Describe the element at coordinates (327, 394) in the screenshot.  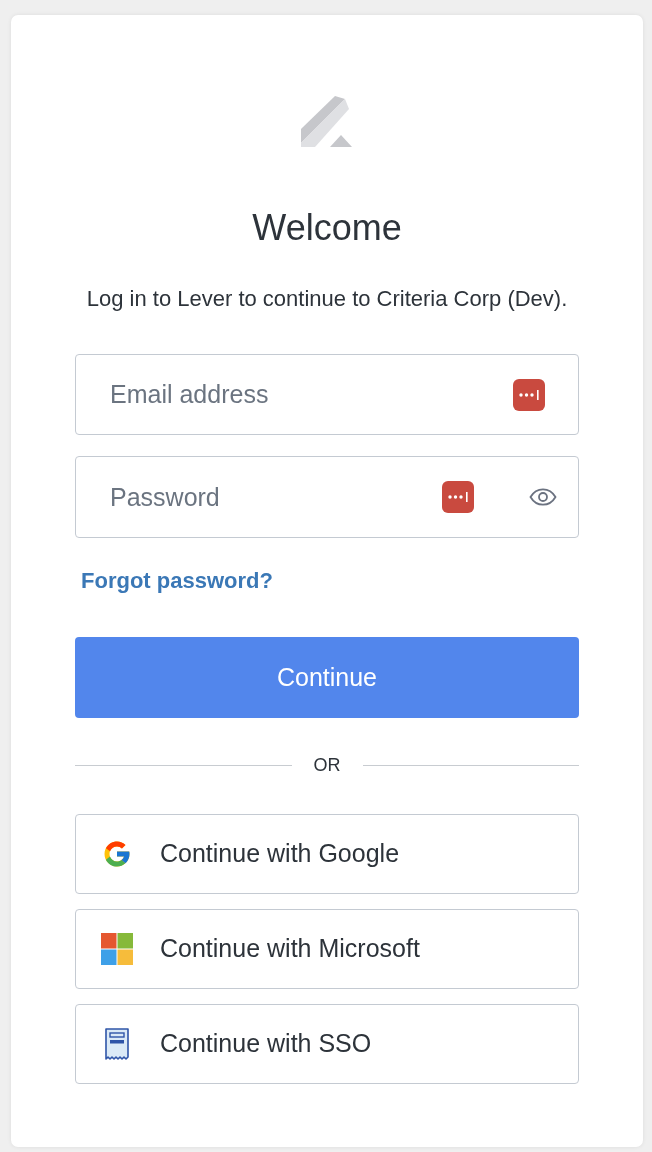
I see `email-field: Email address` at that location.